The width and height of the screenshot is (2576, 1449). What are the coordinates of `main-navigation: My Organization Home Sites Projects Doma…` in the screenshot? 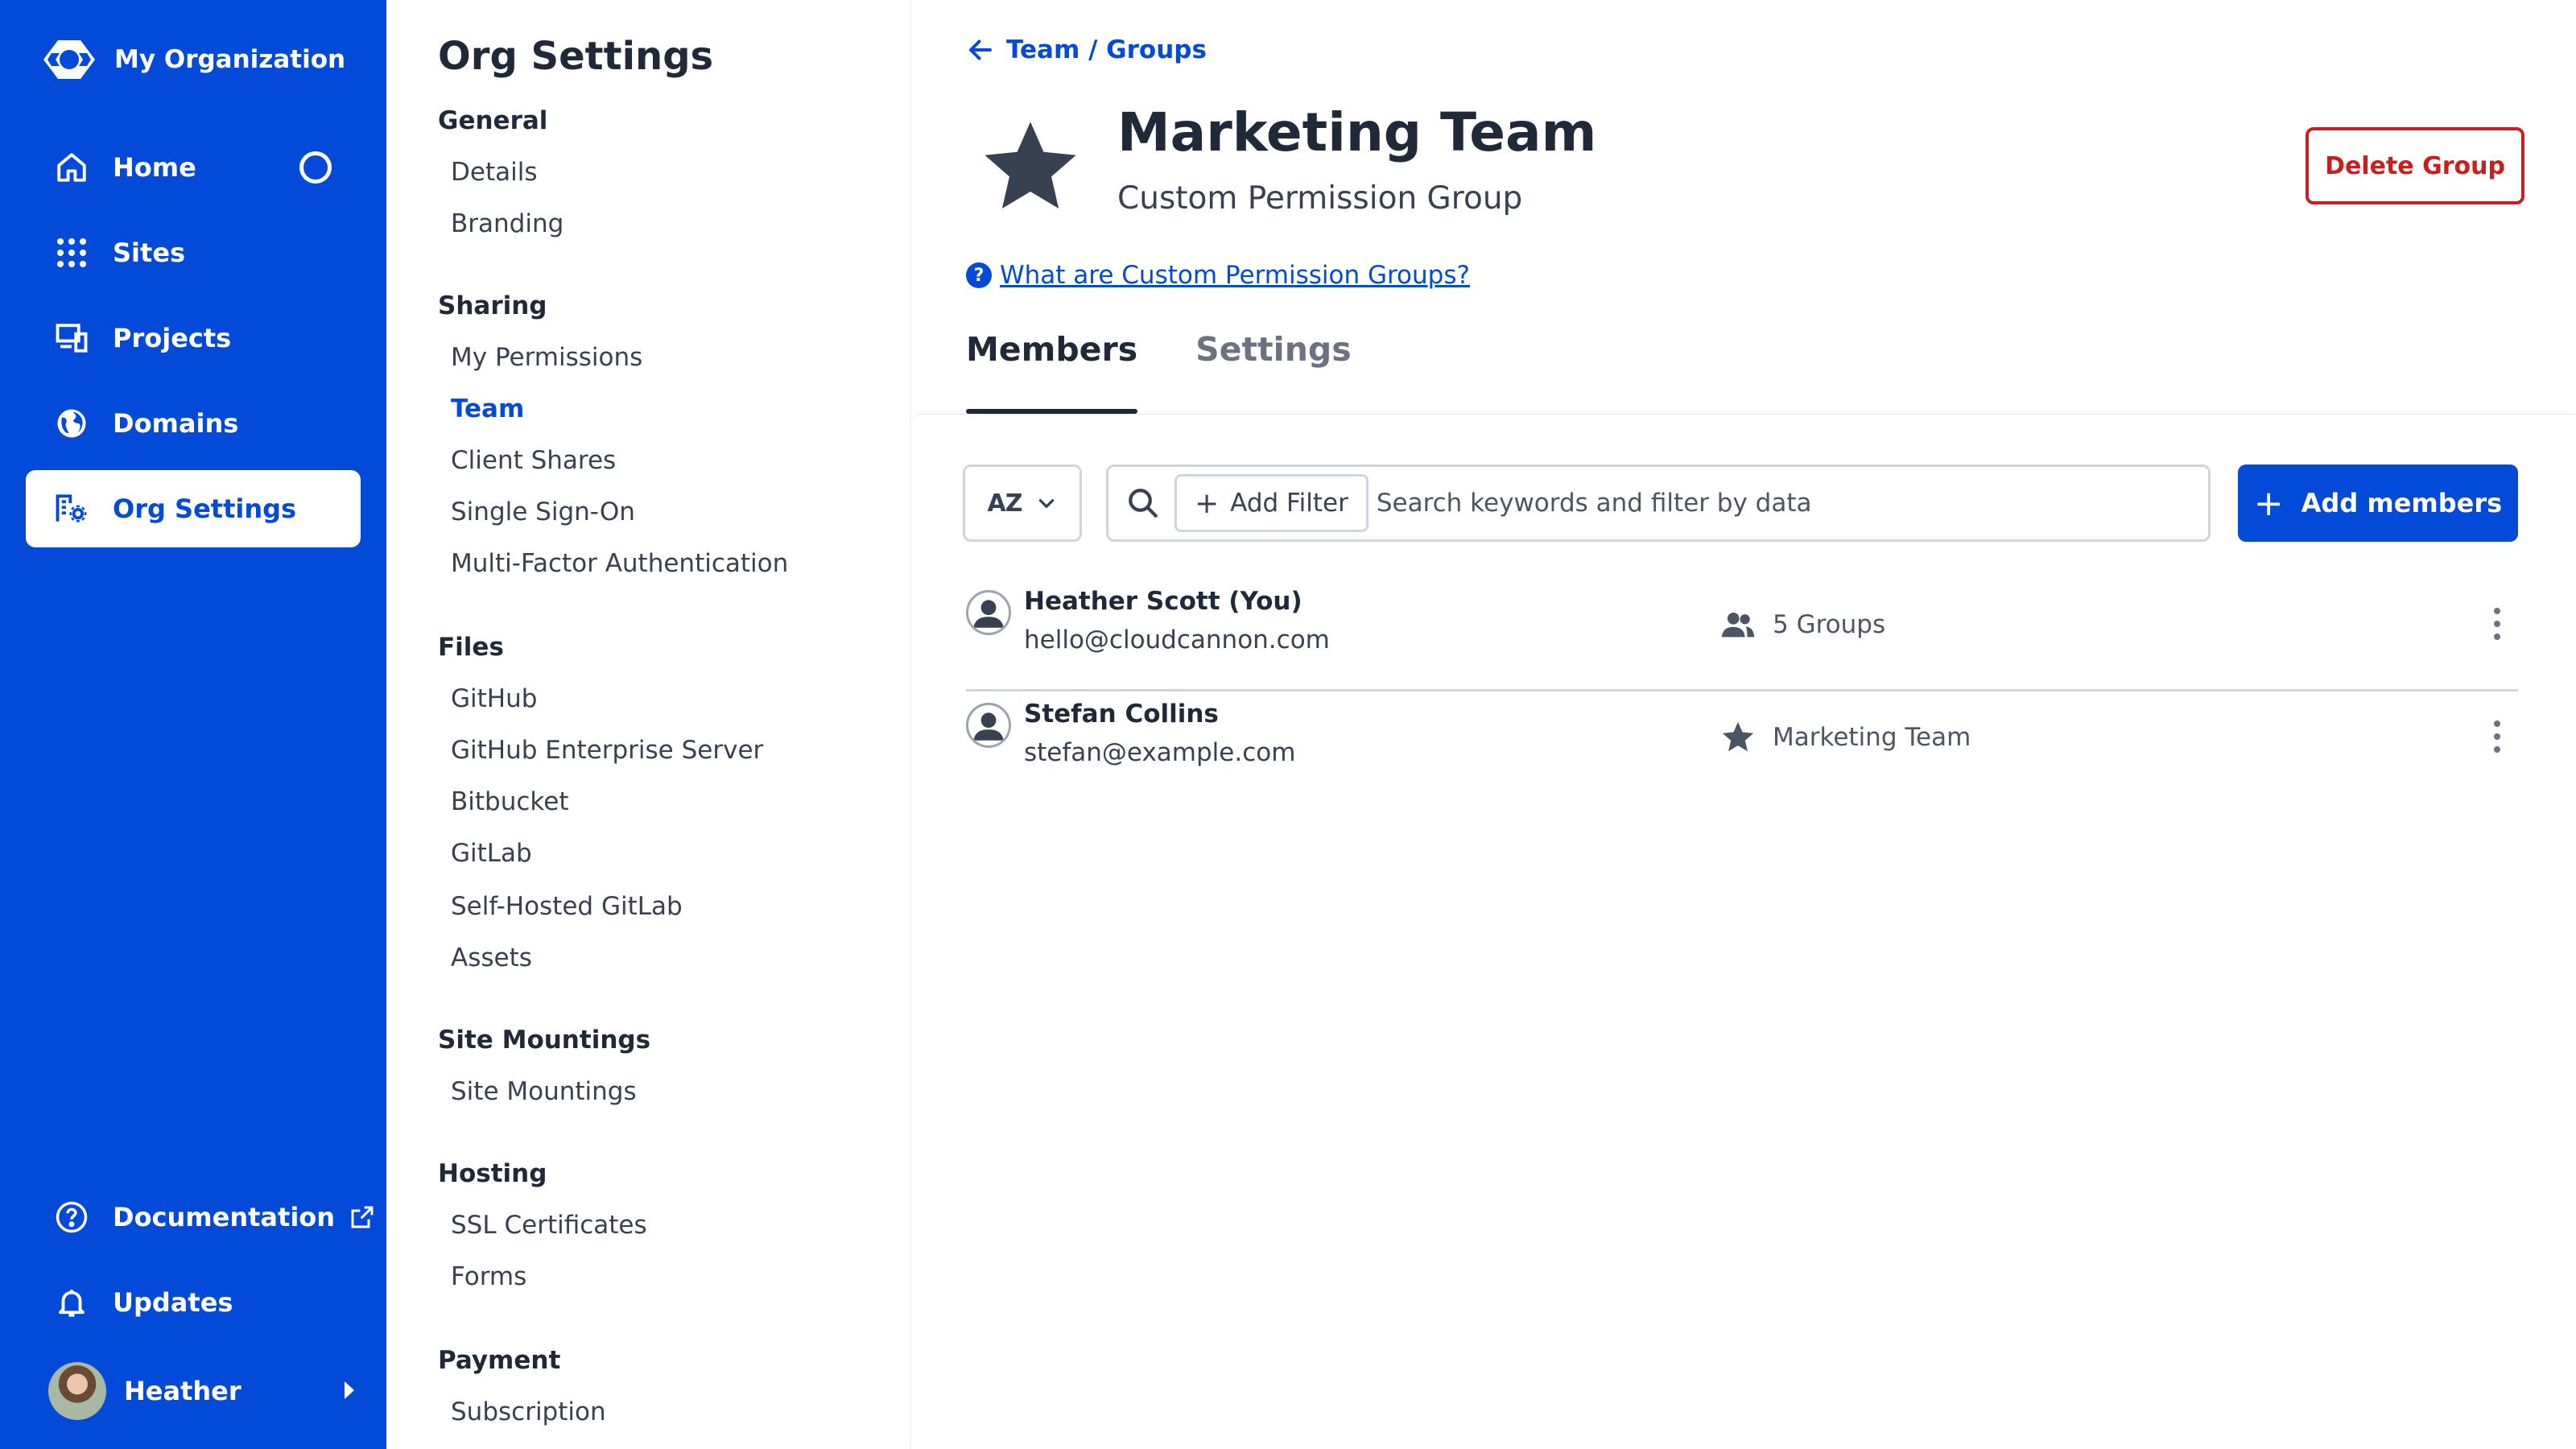 It's located at (193, 724).